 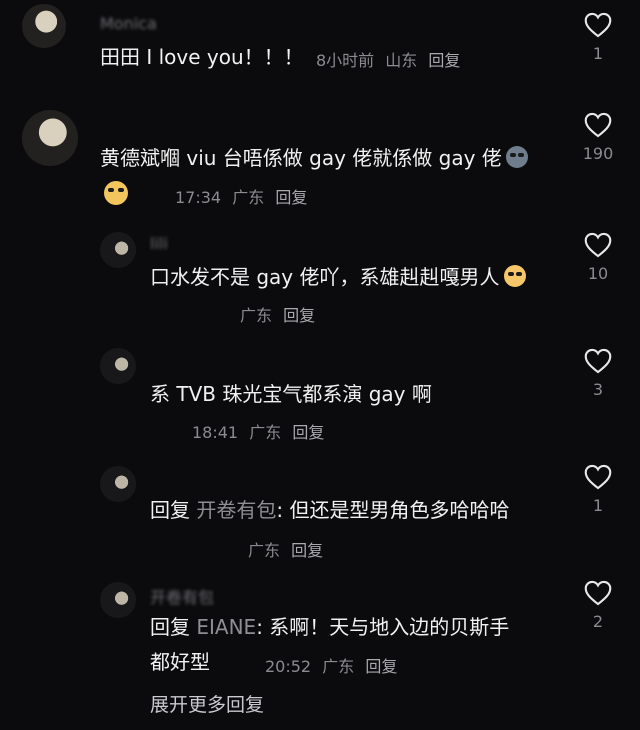 What do you see at coordinates (325, 277) in the screenshot?
I see `reply-text-content: 口水发不是 gay 佬吖，系雄赳赳嘎男人` at bounding box center [325, 277].